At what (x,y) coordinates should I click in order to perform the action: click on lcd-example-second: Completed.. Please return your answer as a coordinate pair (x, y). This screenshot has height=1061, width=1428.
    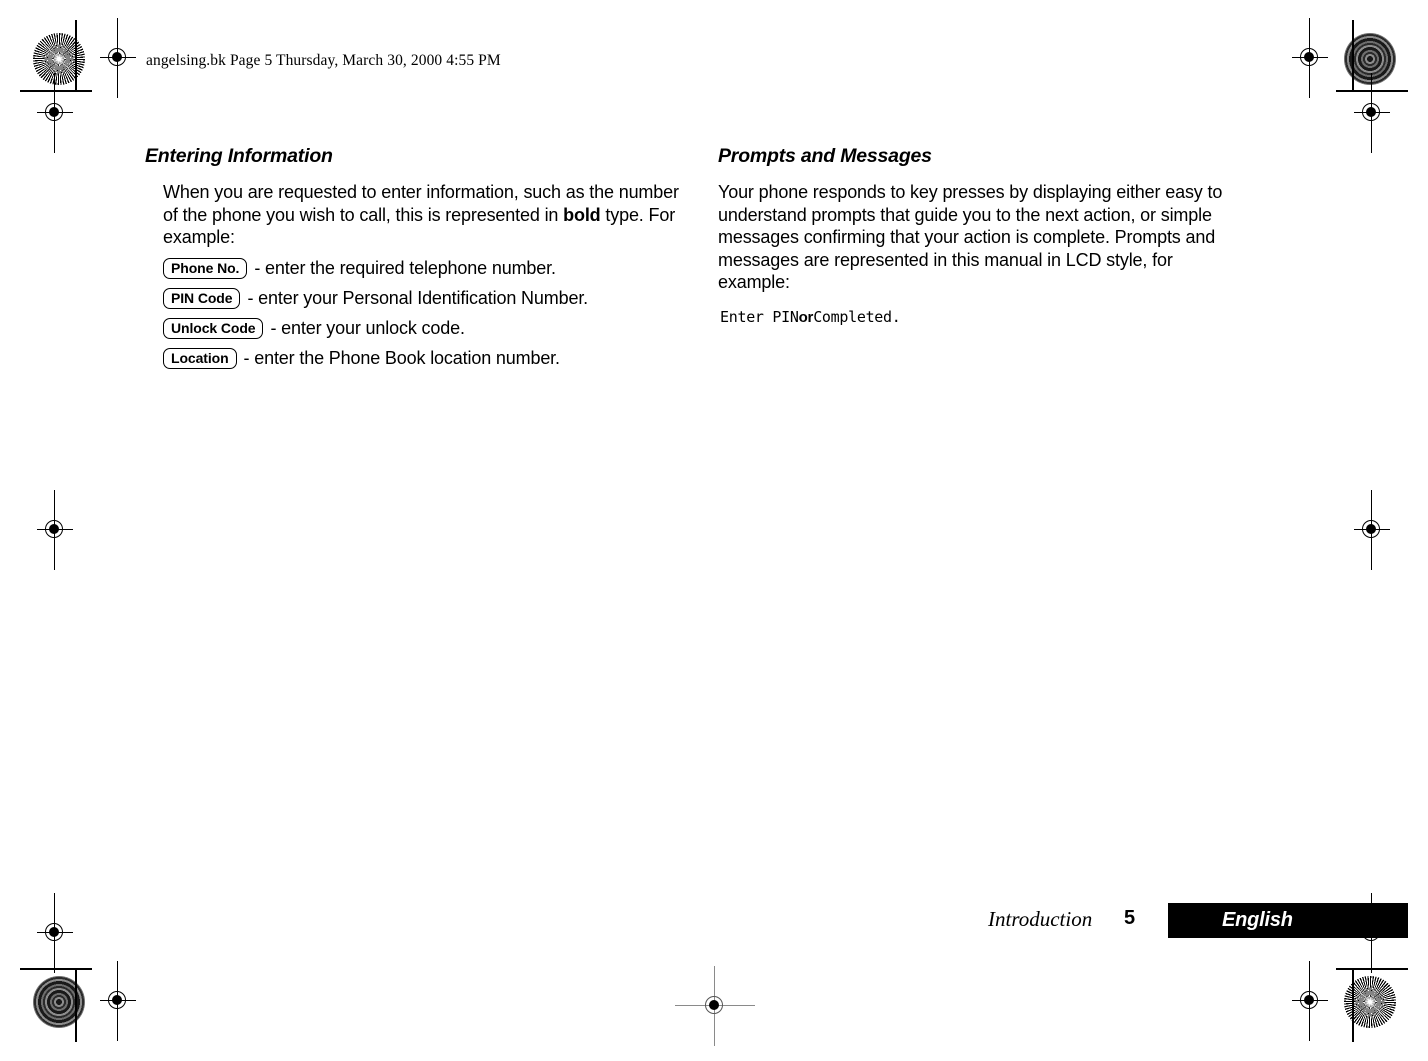
    Looking at the image, I should click on (857, 316).